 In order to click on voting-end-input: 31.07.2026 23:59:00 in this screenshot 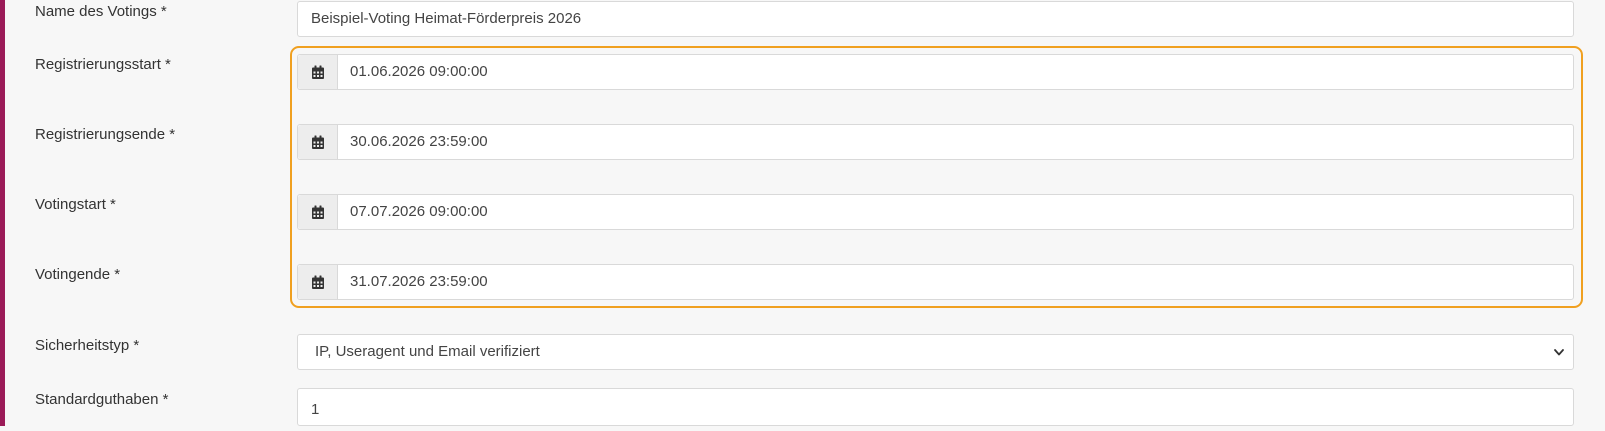, I will do `click(935, 282)`.